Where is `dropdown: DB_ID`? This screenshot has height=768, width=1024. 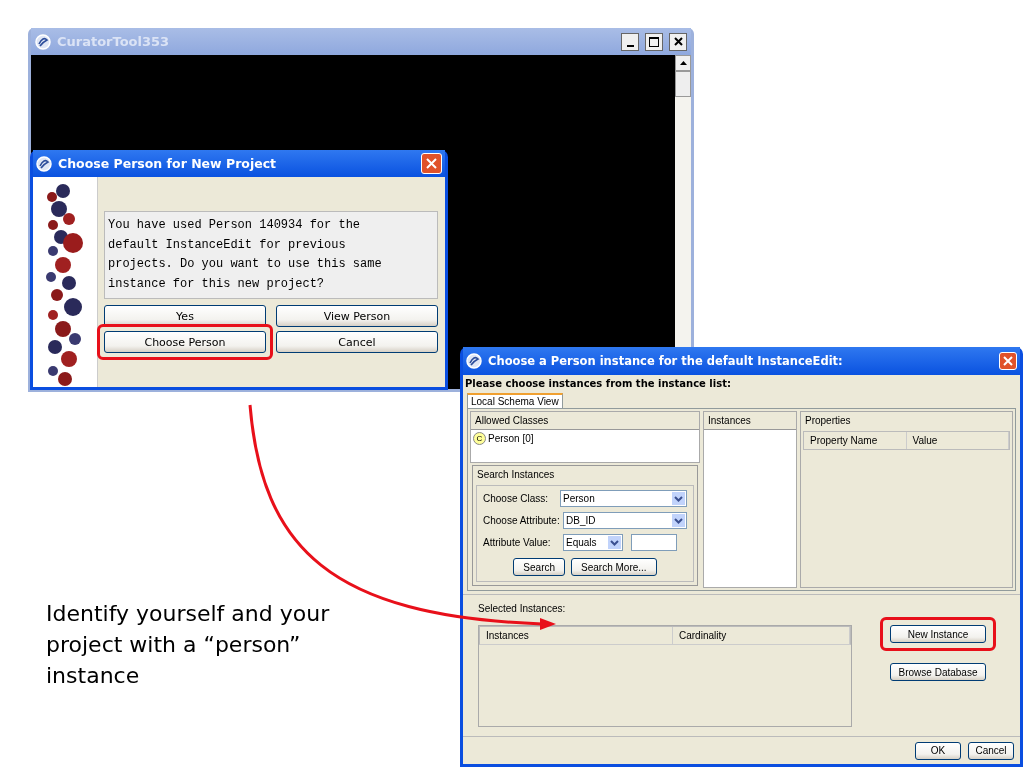
dropdown: DB_ID is located at coordinates (625, 520).